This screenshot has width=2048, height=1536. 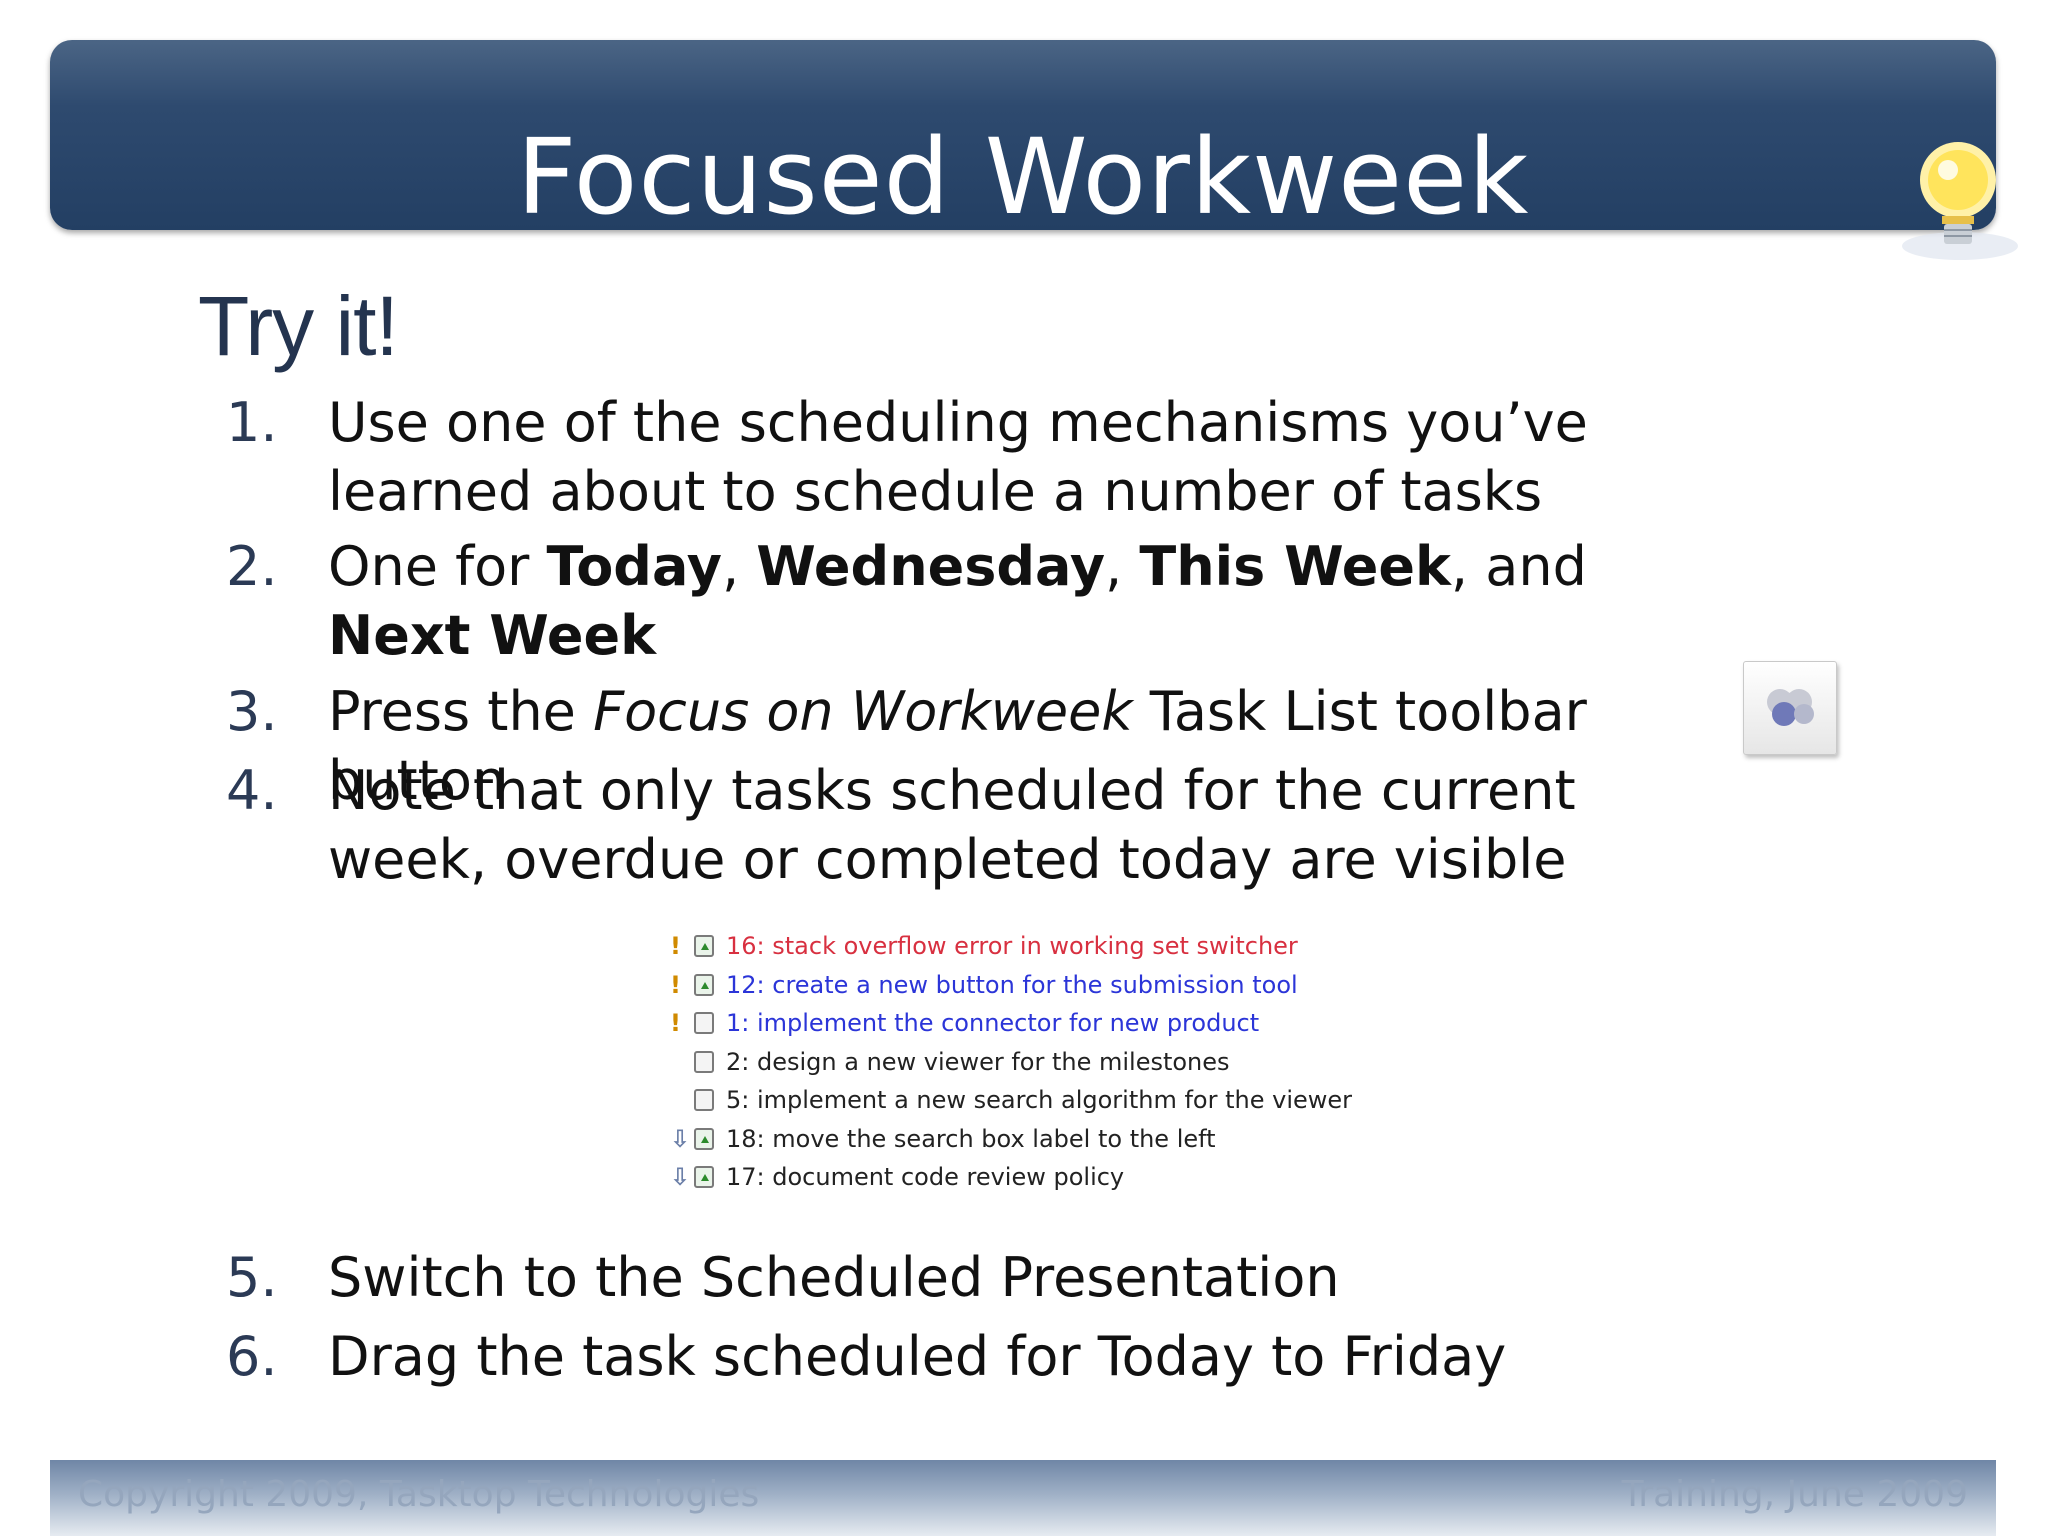 I want to click on focus-on-workweek-icon, so click(x=1790, y=707).